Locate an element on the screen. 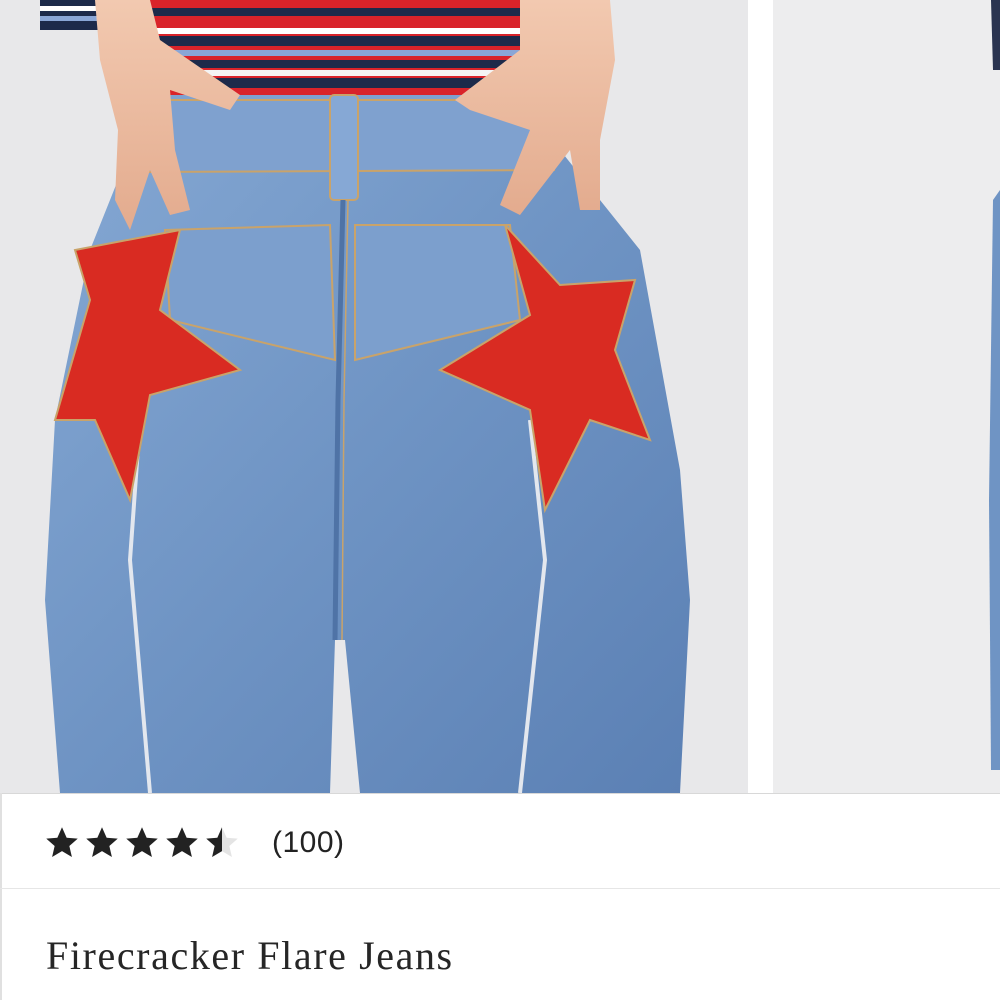 The width and height of the screenshot is (1000, 1000). section-divider is located at coordinates (500, 888).